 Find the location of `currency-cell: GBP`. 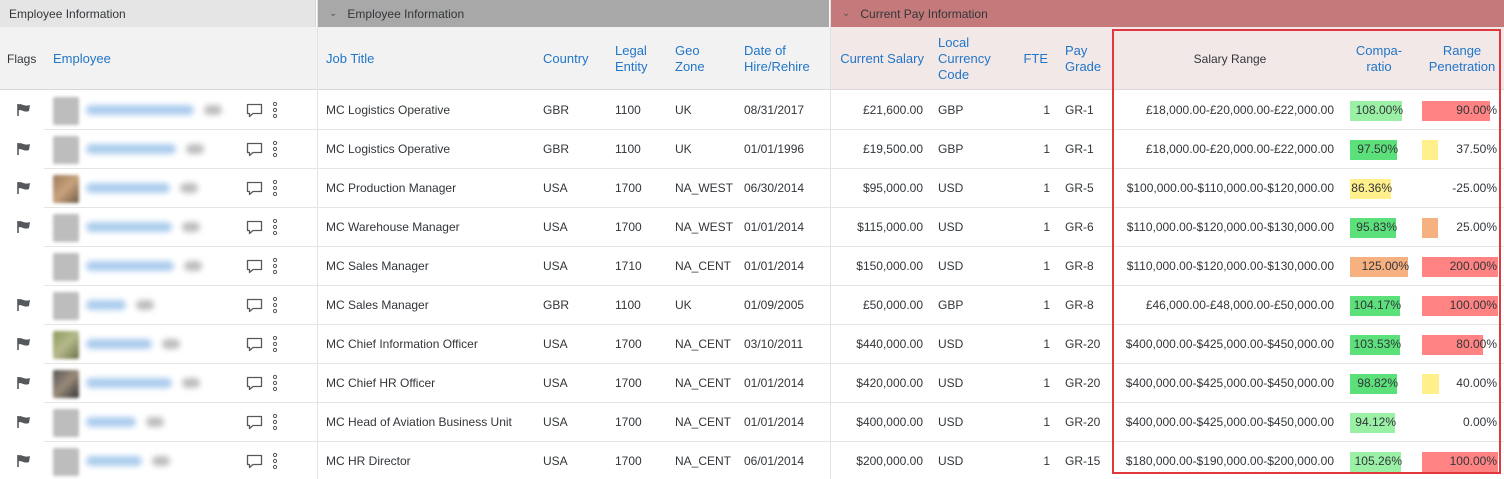

currency-cell: GBP is located at coordinates (951, 305).